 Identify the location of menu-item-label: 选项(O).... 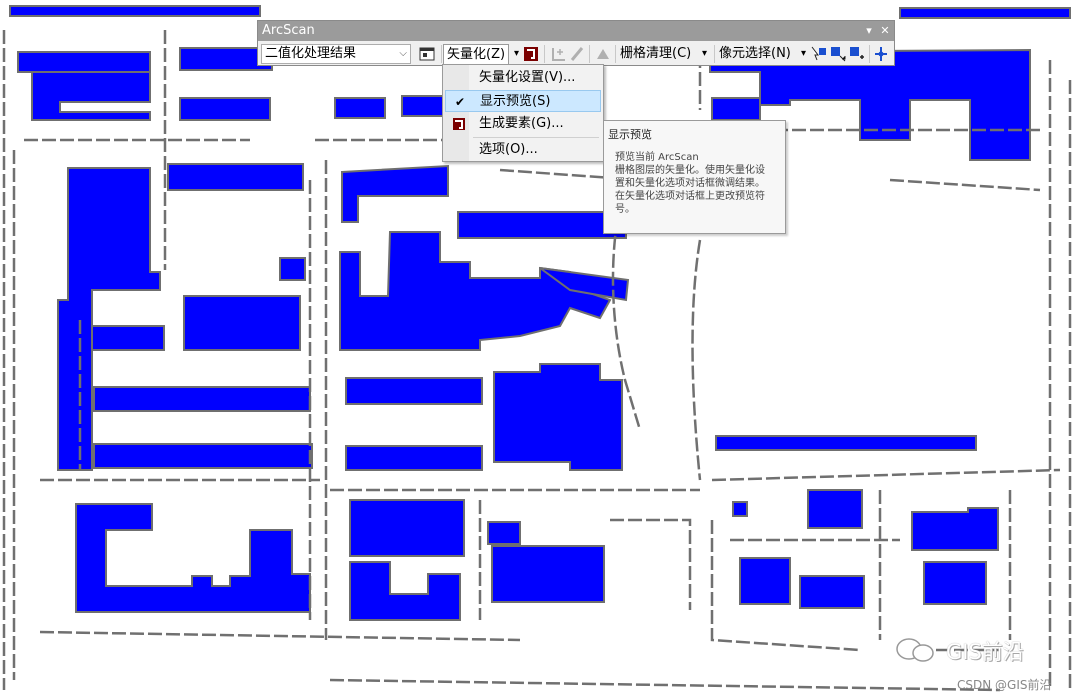
(508, 149).